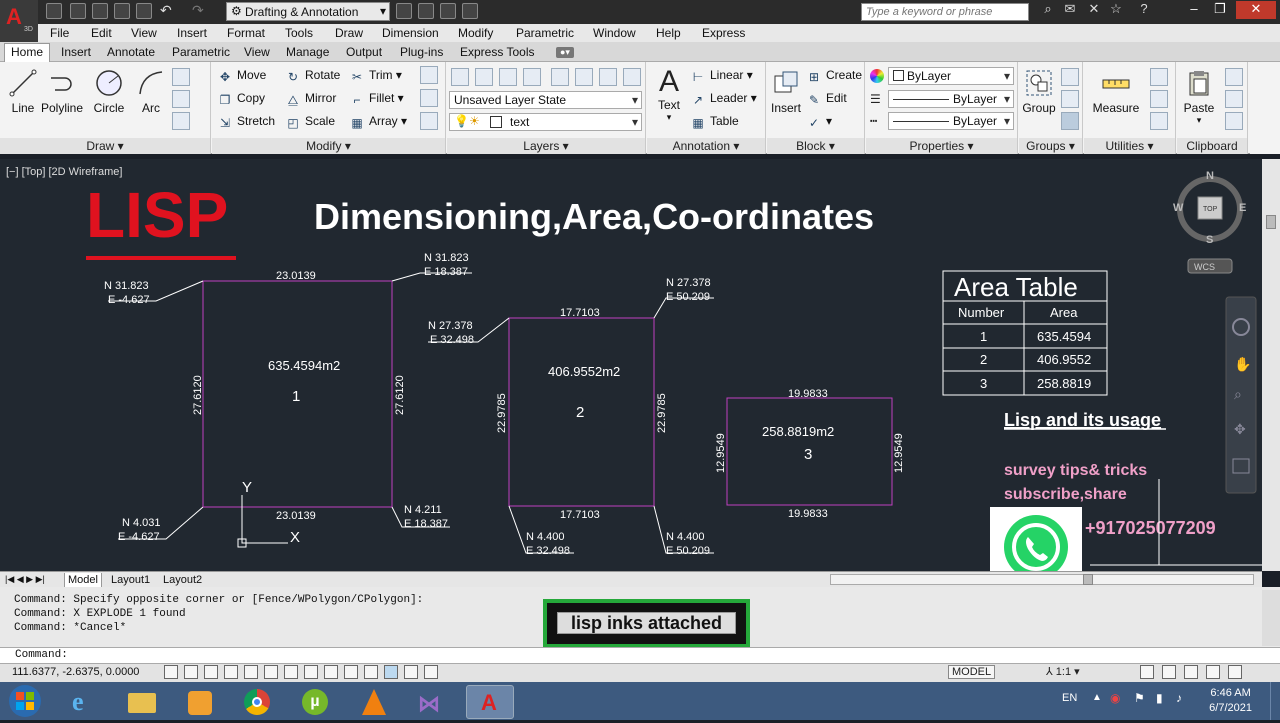 The image size is (1280, 723). Describe the element at coordinates (291, 672) in the screenshot. I see `3dosnap-icon` at that location.